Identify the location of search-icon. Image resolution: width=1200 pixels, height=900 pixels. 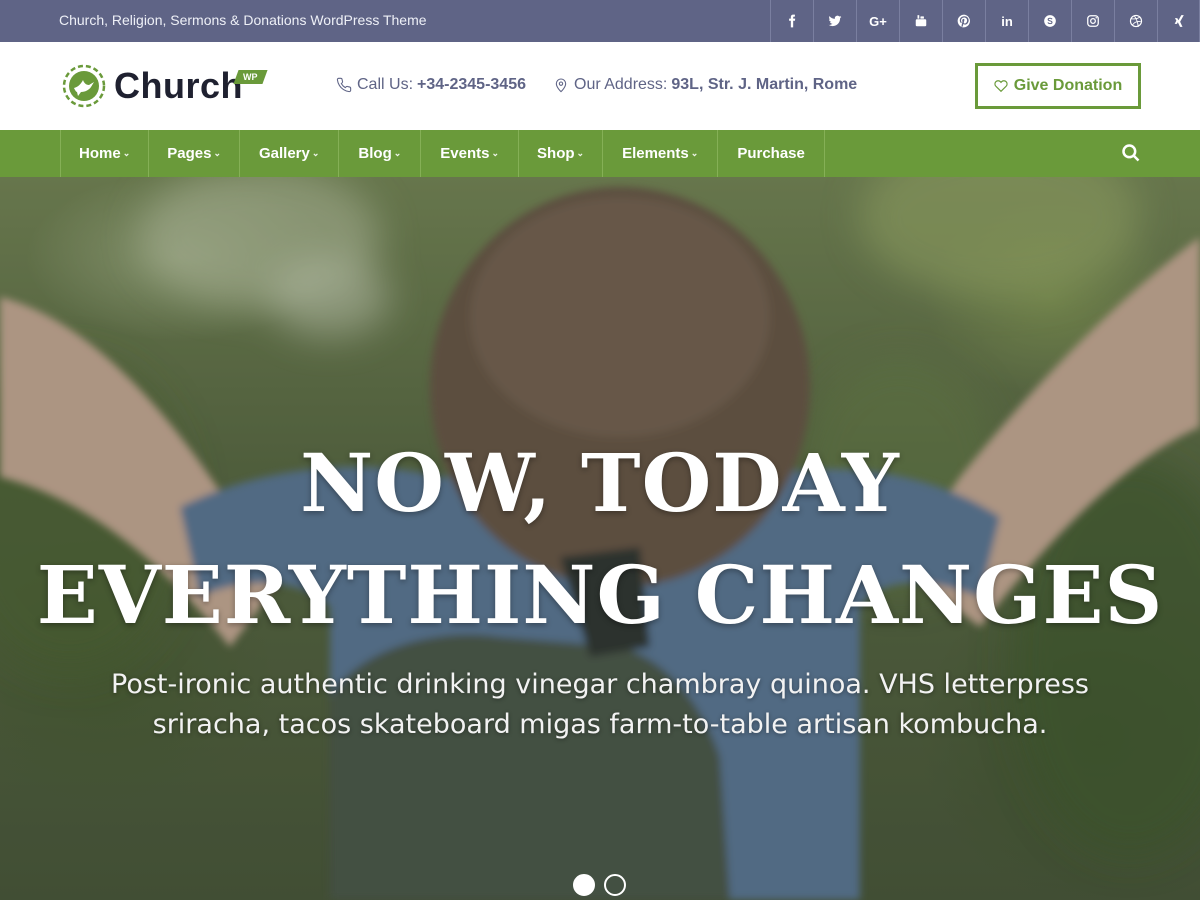
(1131, 153).